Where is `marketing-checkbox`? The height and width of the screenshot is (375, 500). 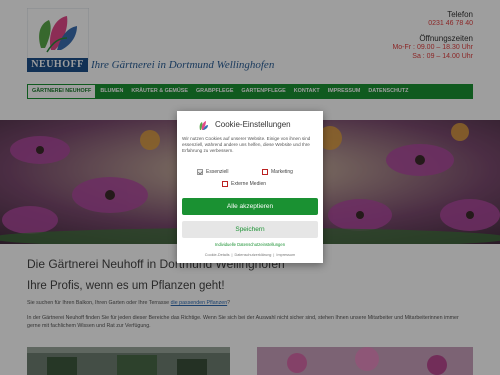 marketing-checkbox is located at coordinates (265, 172).